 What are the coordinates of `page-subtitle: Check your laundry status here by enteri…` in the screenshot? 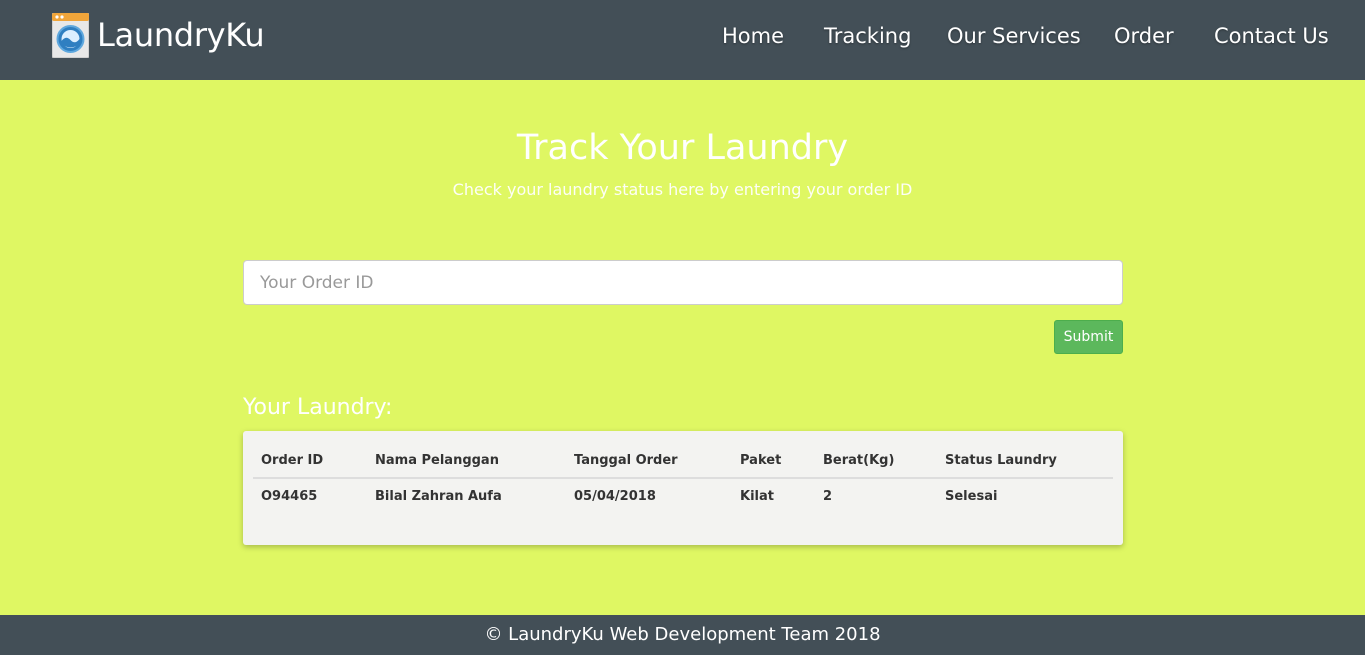 It's located at (682, 189).